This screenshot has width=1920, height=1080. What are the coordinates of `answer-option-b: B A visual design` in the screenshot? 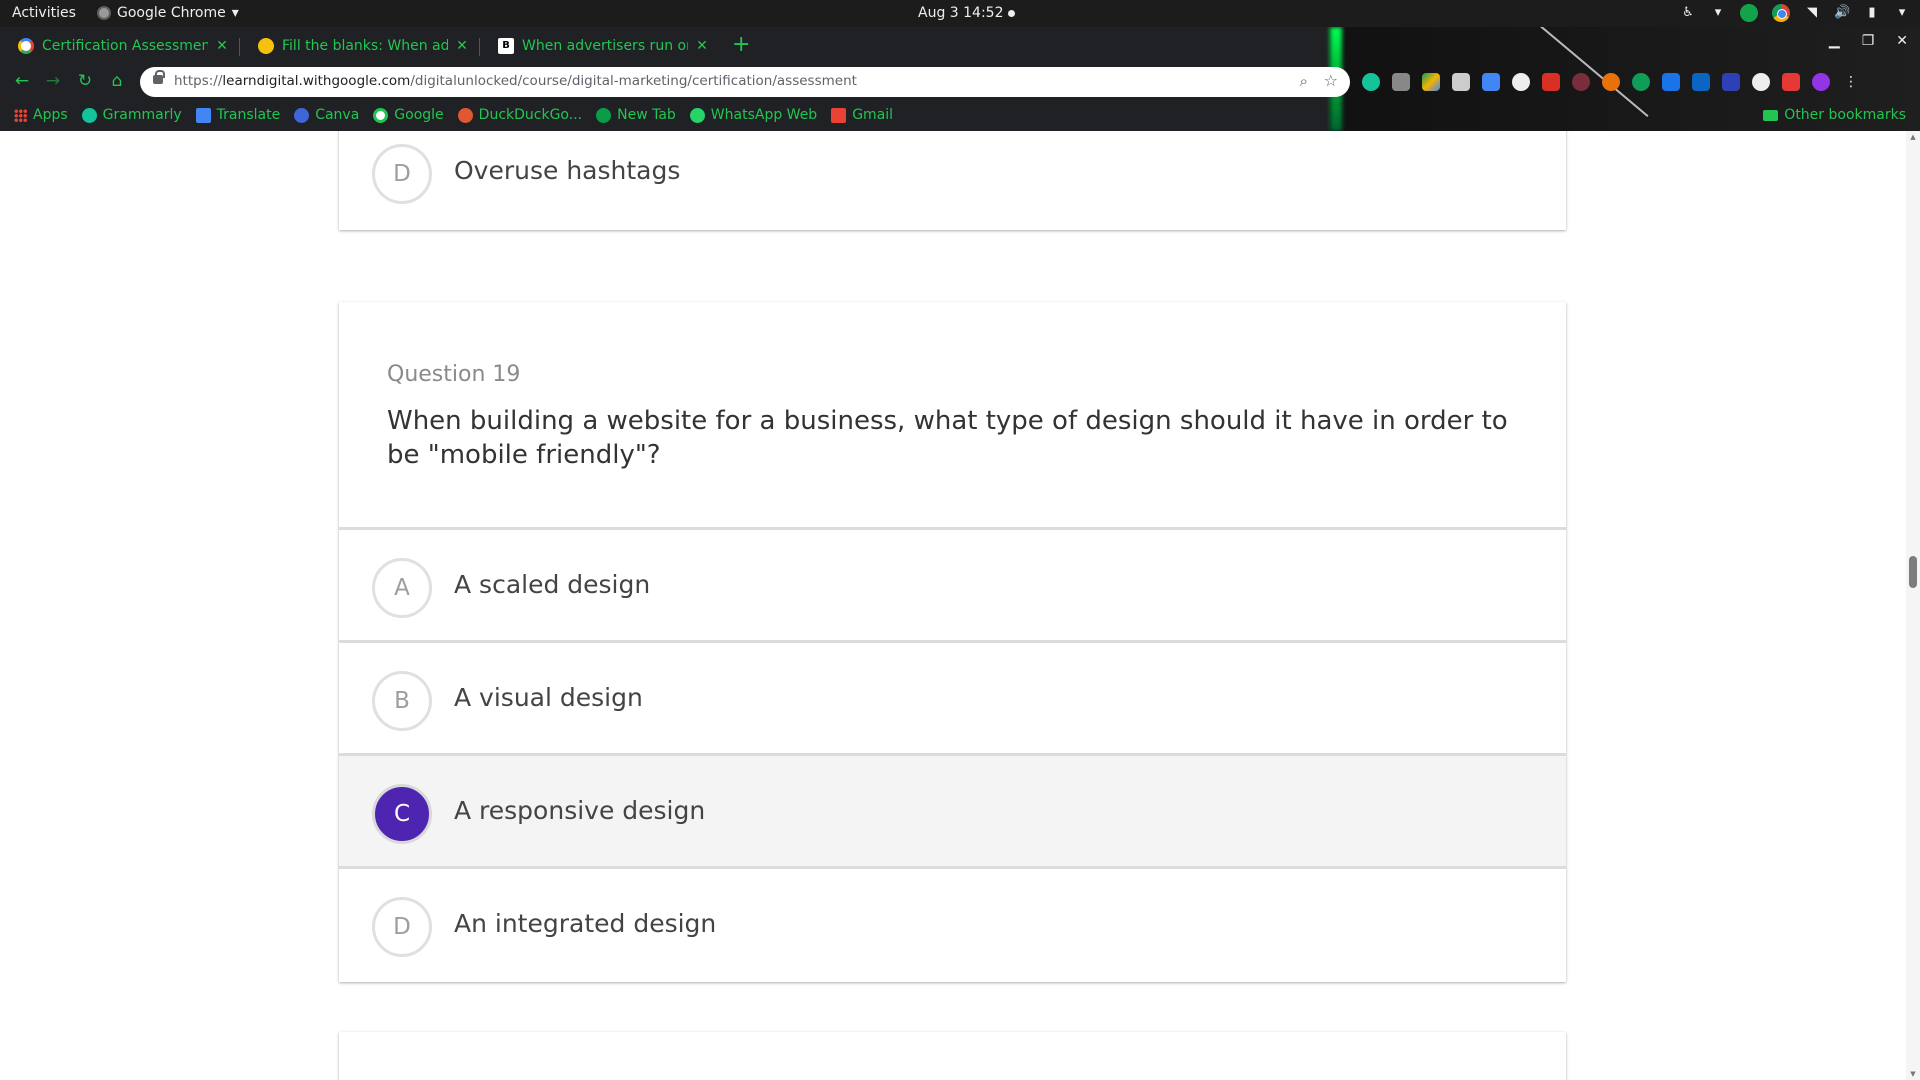 It's located at (952, 699).